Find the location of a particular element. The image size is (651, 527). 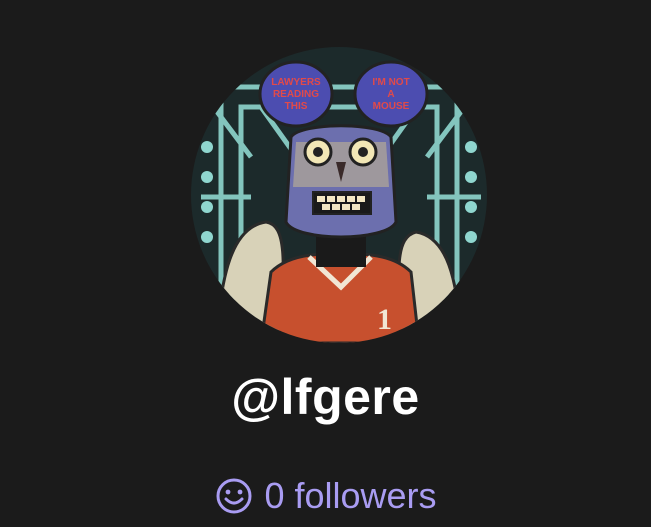

followers-label: followers is located at coordinates (365, 495).